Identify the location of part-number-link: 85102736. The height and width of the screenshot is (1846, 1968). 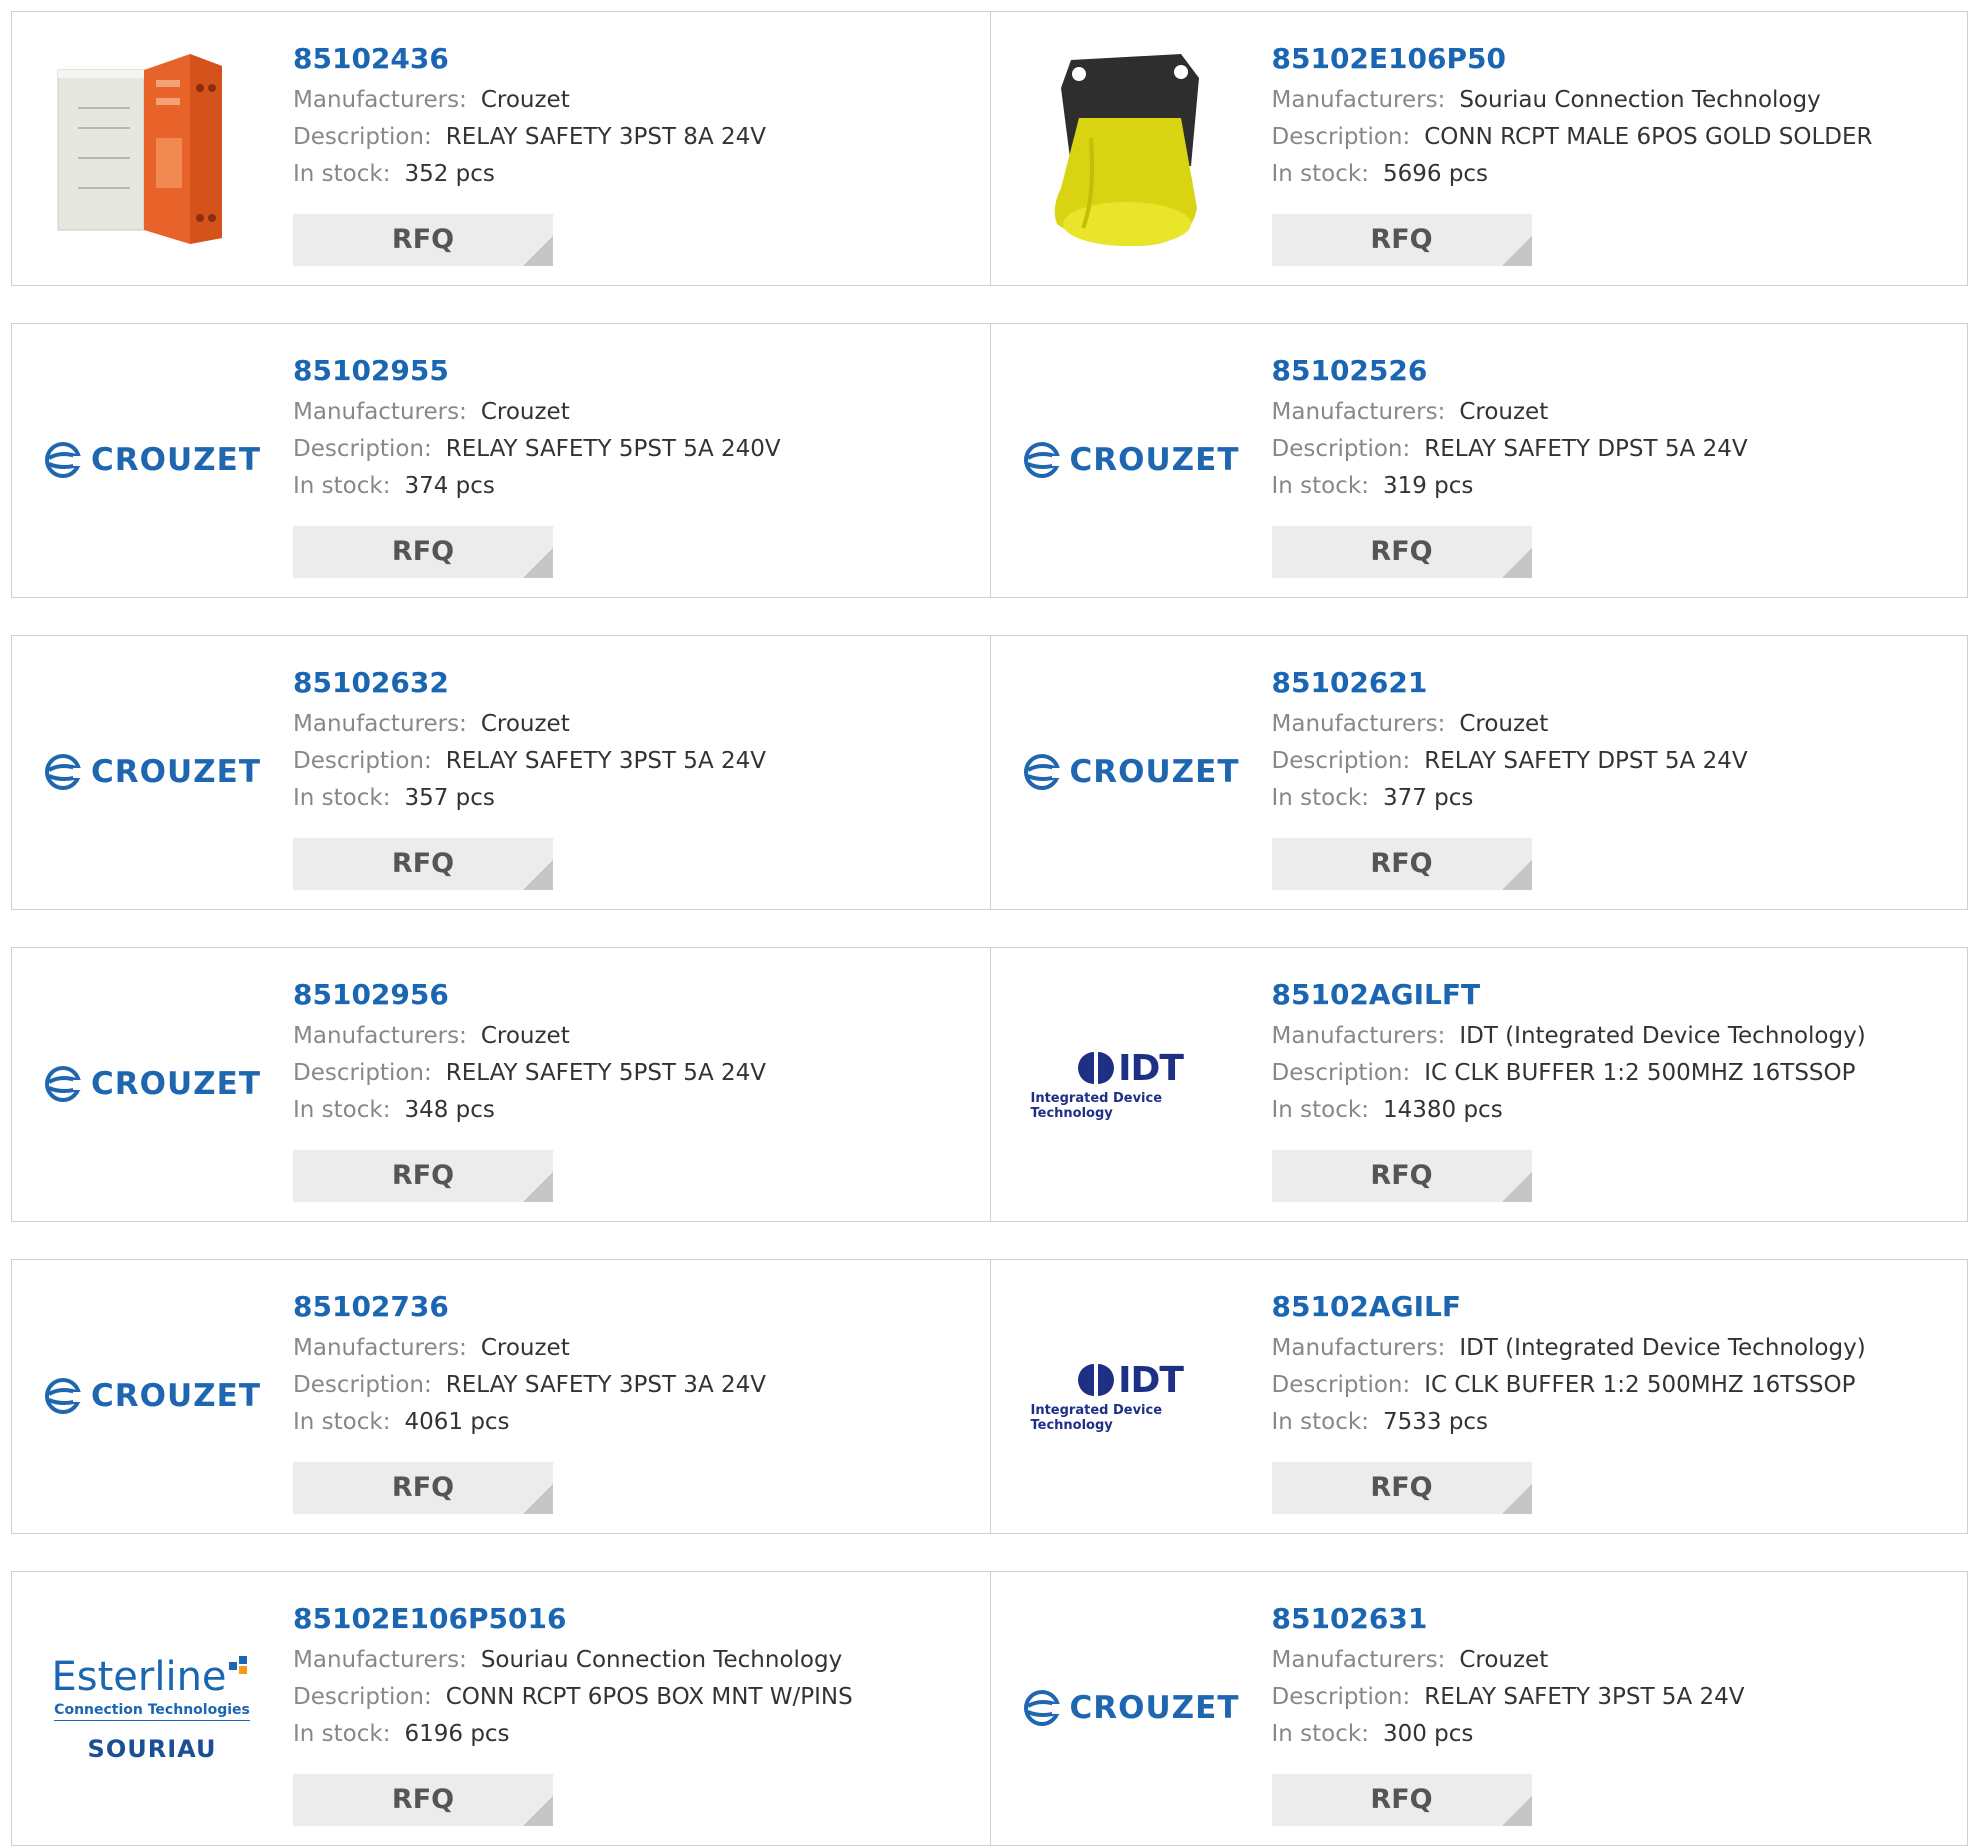
(371, 1307).